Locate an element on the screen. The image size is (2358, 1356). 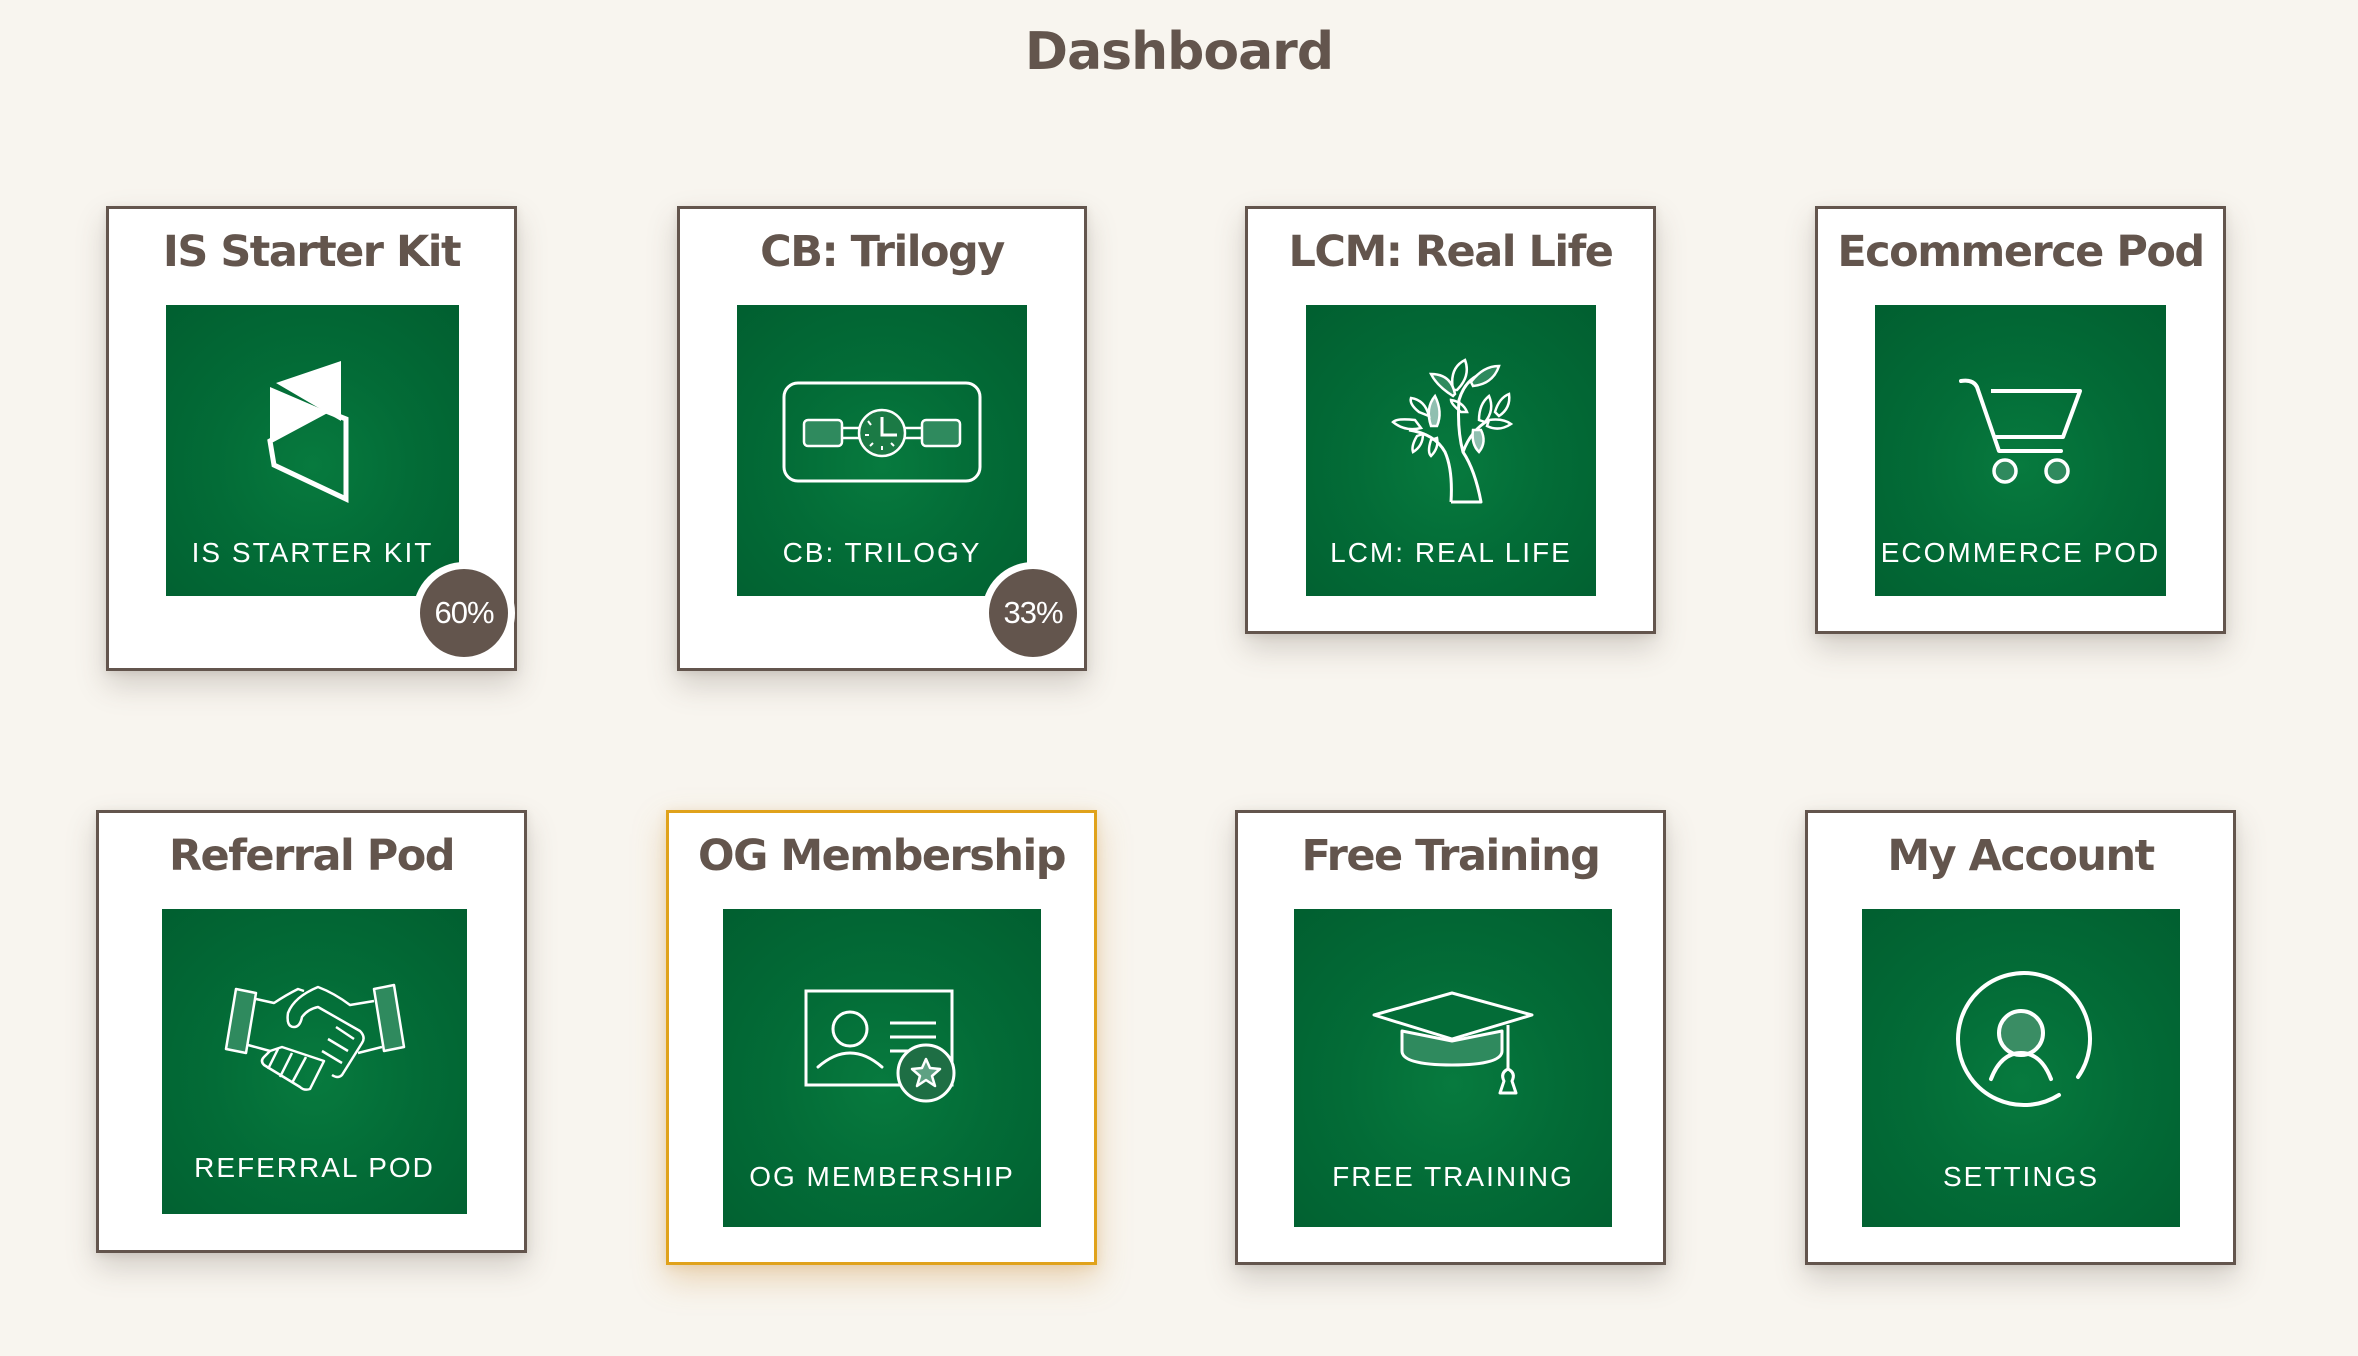
card-free-training: Free Training FREE TRAINING is located at coordinates (1450, 1037).